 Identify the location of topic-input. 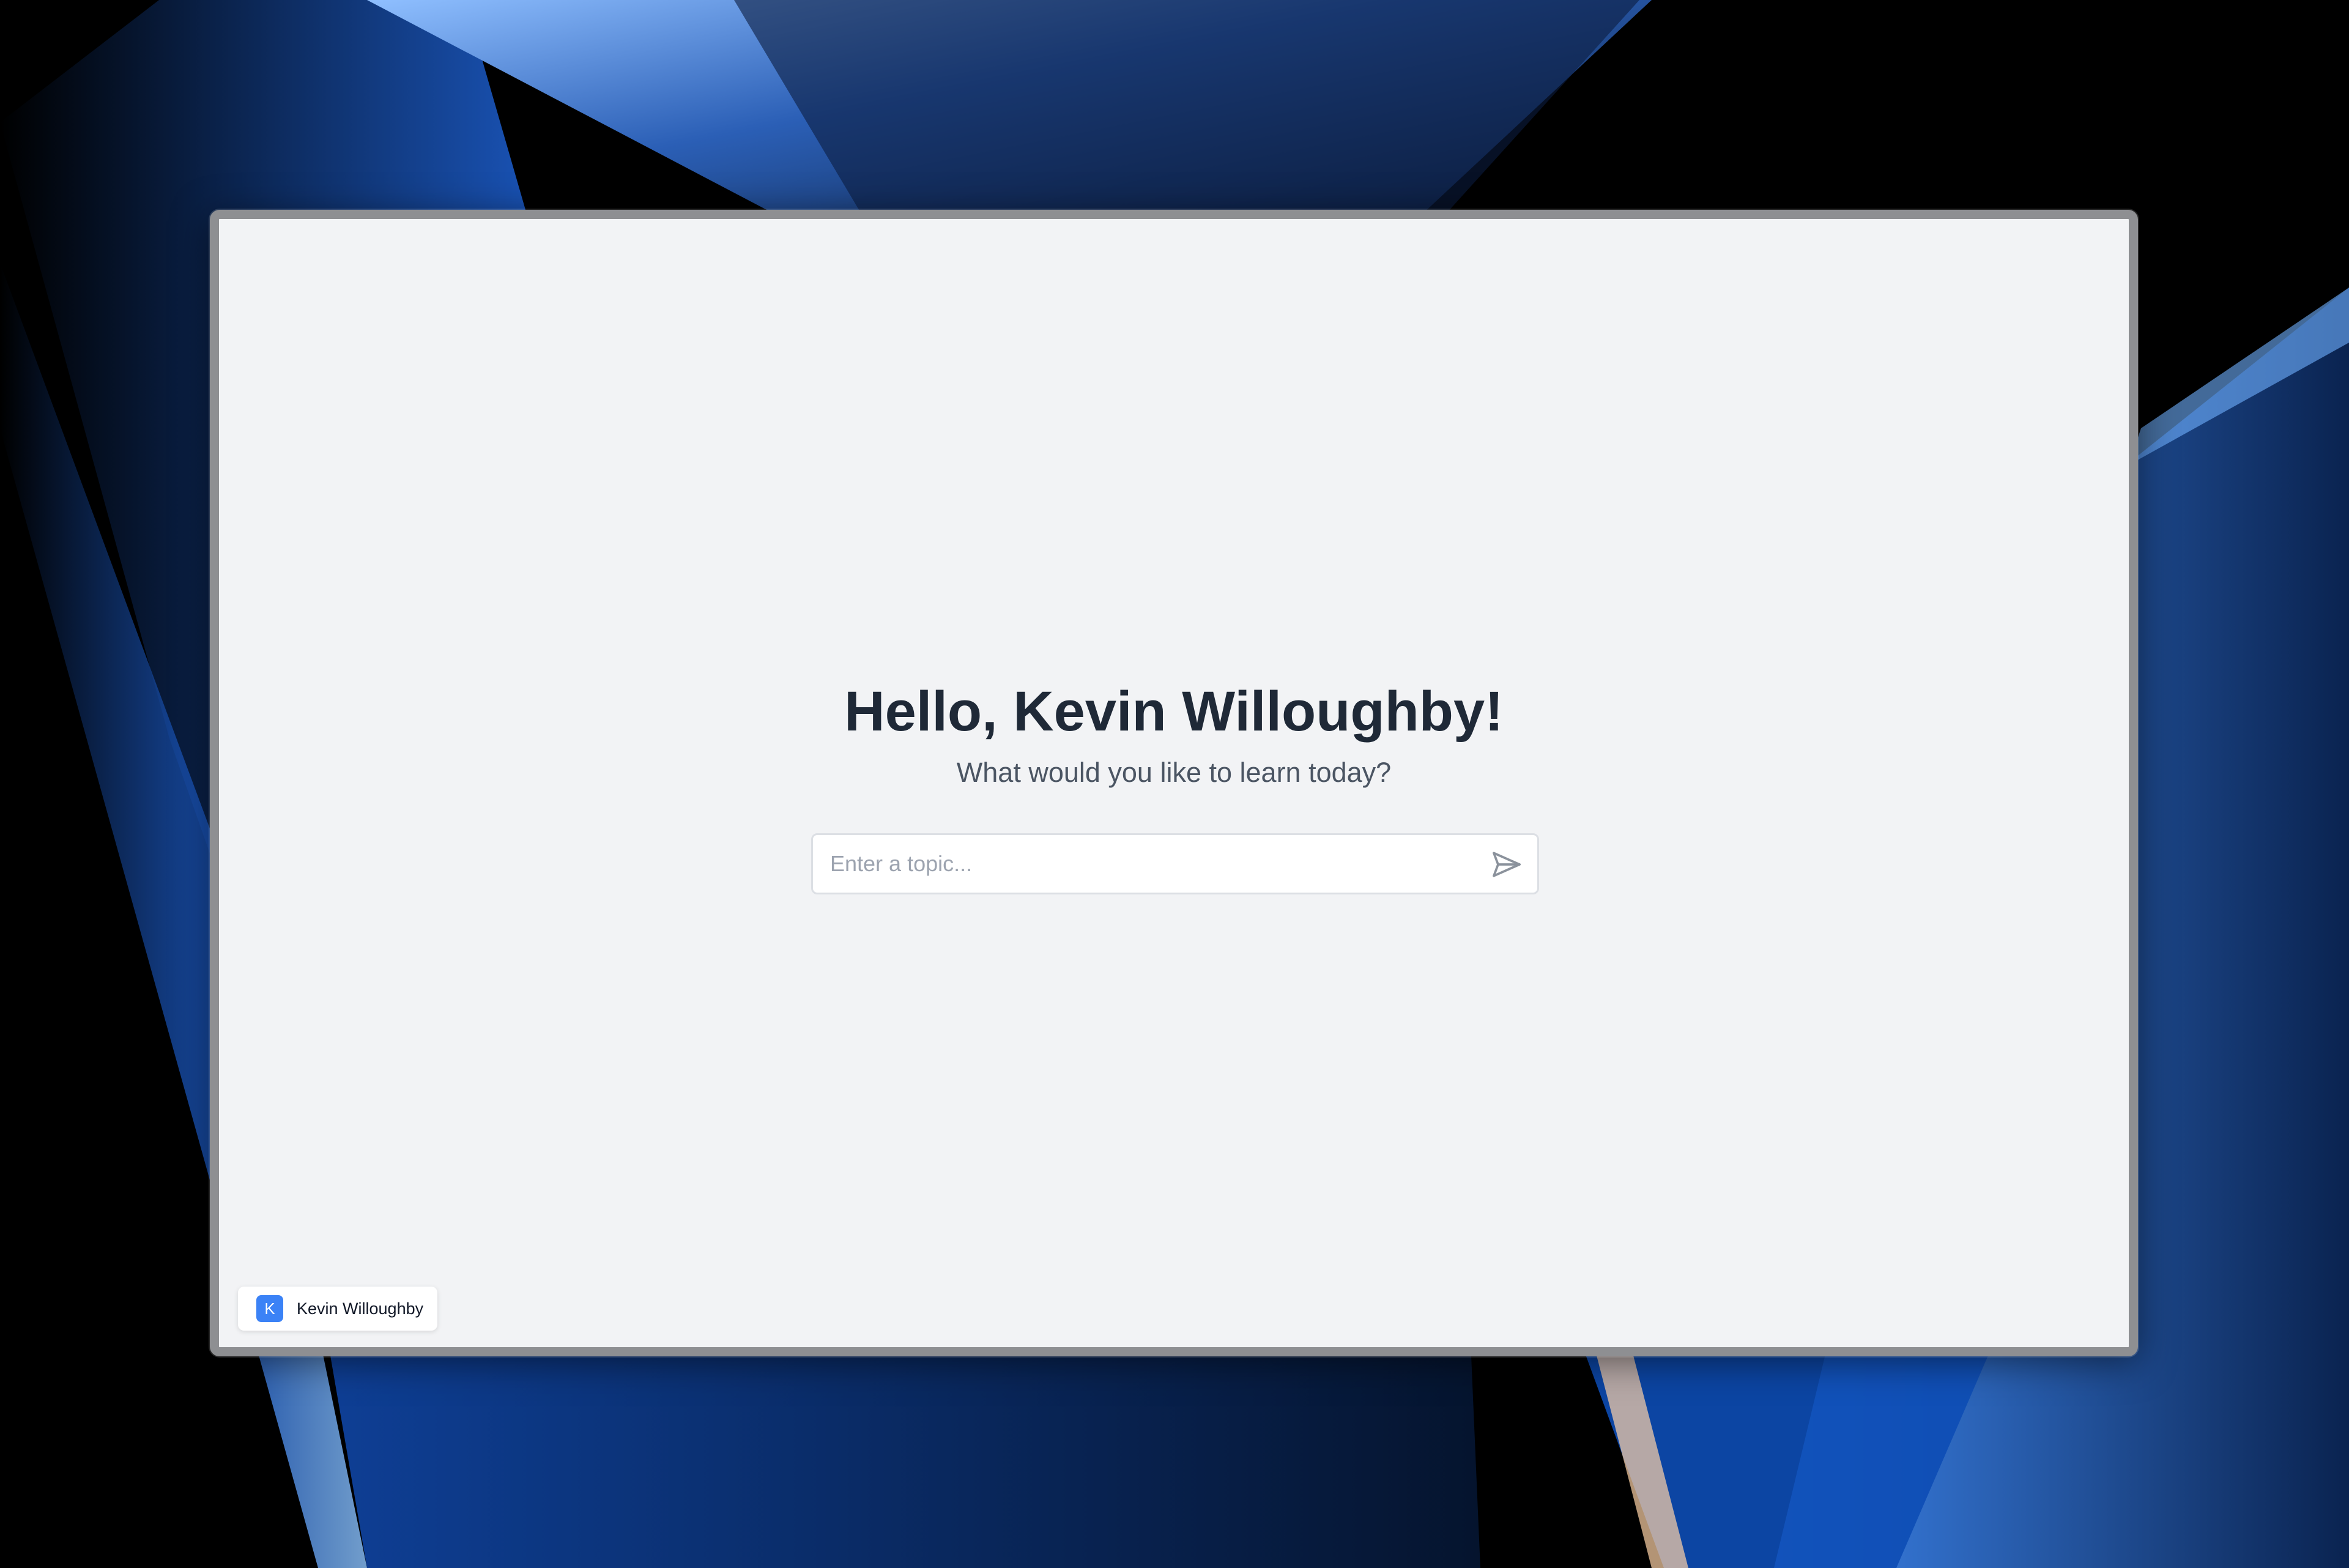
(1148, 864).